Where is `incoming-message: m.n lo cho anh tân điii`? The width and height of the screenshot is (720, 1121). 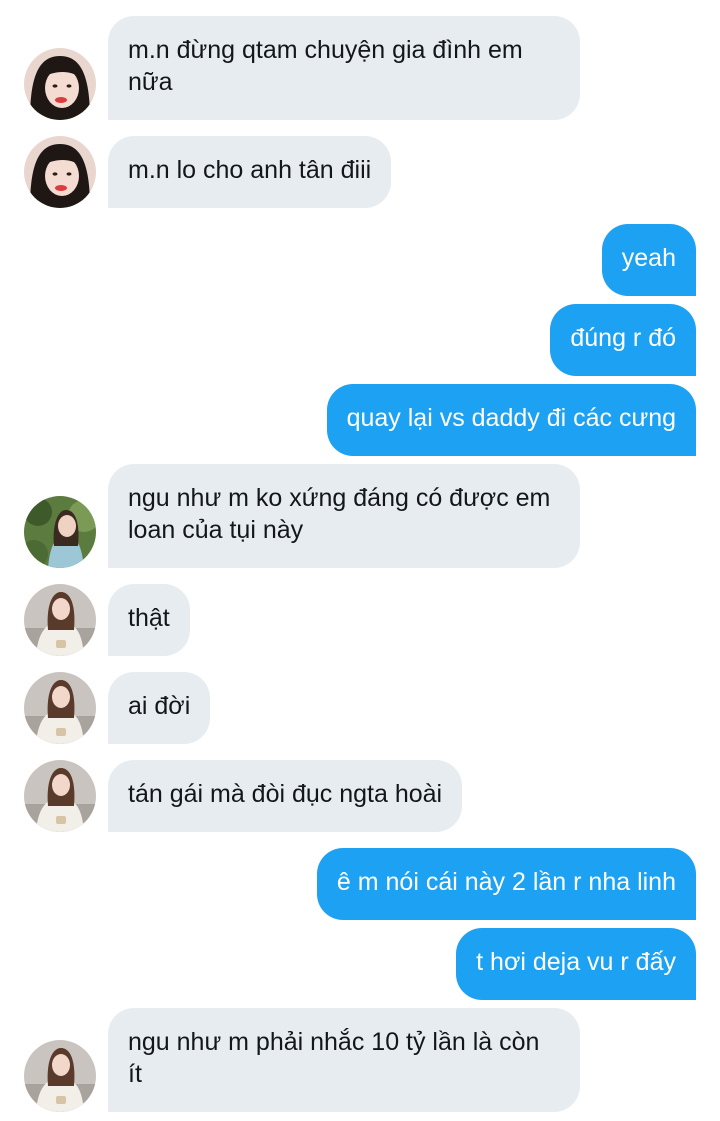 incoming-message: m.n lo cho anh tân điii is located at coordinates (250, 172).